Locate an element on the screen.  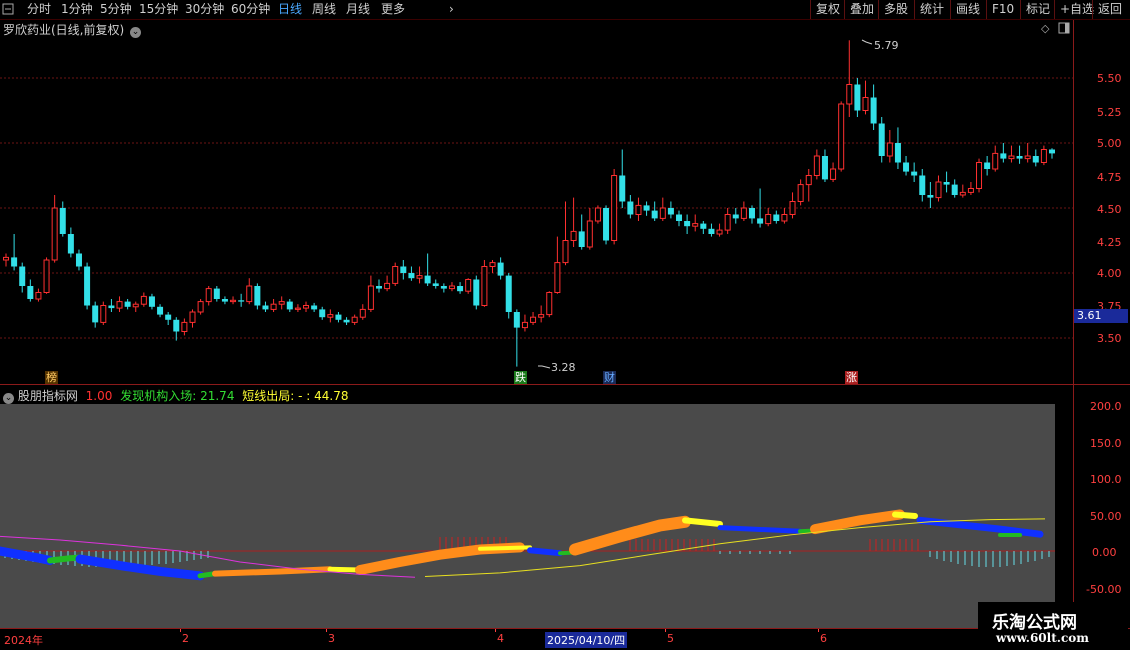
tab-more: 更多 is located at coordinates (393, 9).